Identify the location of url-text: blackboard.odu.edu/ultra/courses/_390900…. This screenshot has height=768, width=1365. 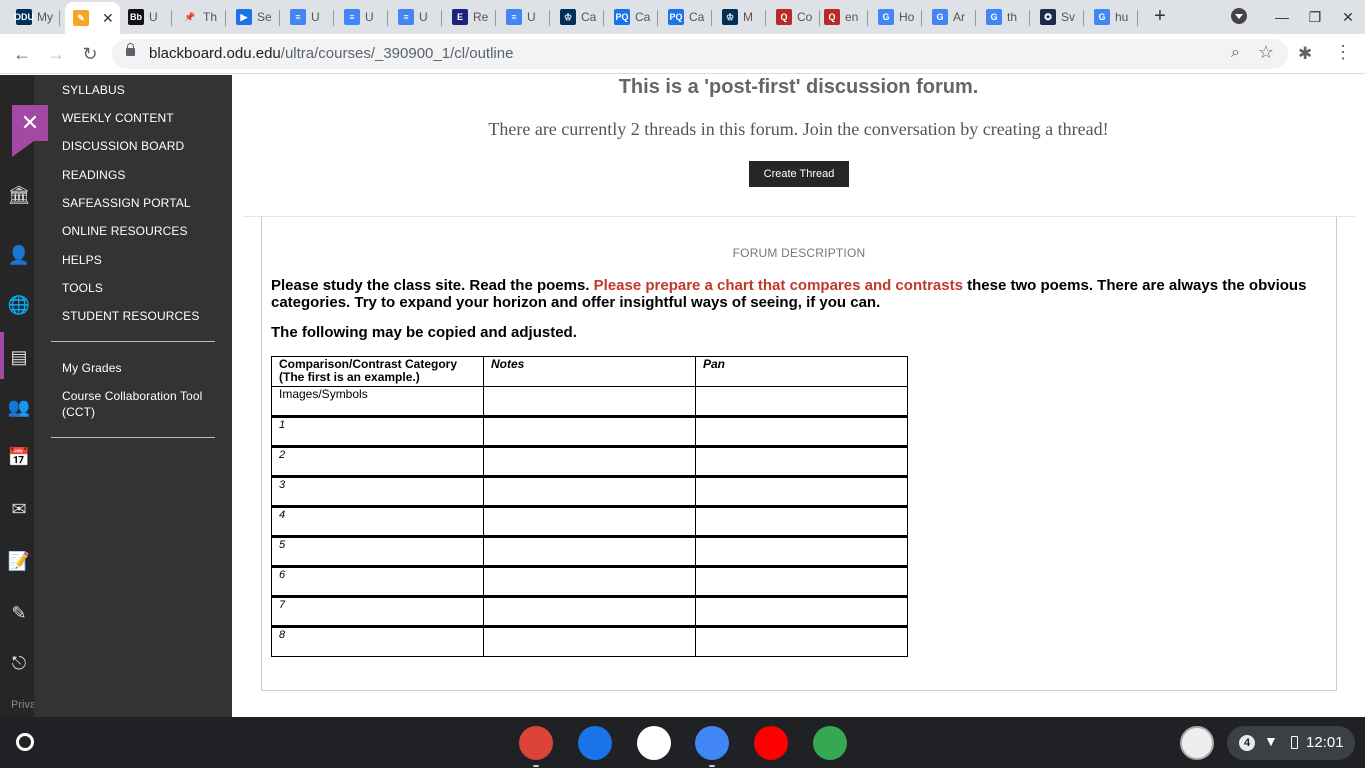
(331, 53).